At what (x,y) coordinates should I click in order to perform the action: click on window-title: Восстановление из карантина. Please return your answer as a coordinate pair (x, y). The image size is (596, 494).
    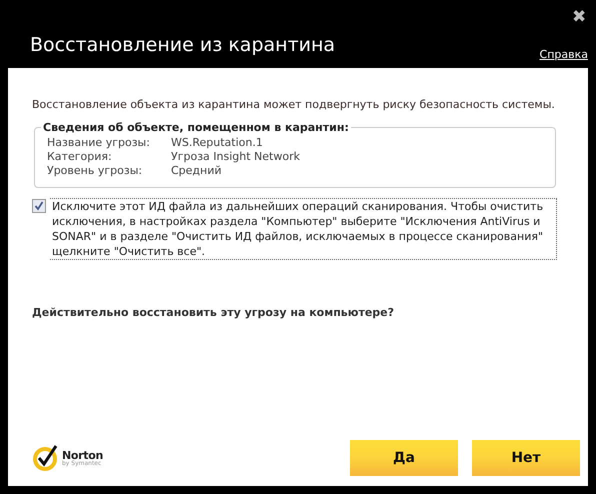
    Looking at the image, I should click on (182, 46).